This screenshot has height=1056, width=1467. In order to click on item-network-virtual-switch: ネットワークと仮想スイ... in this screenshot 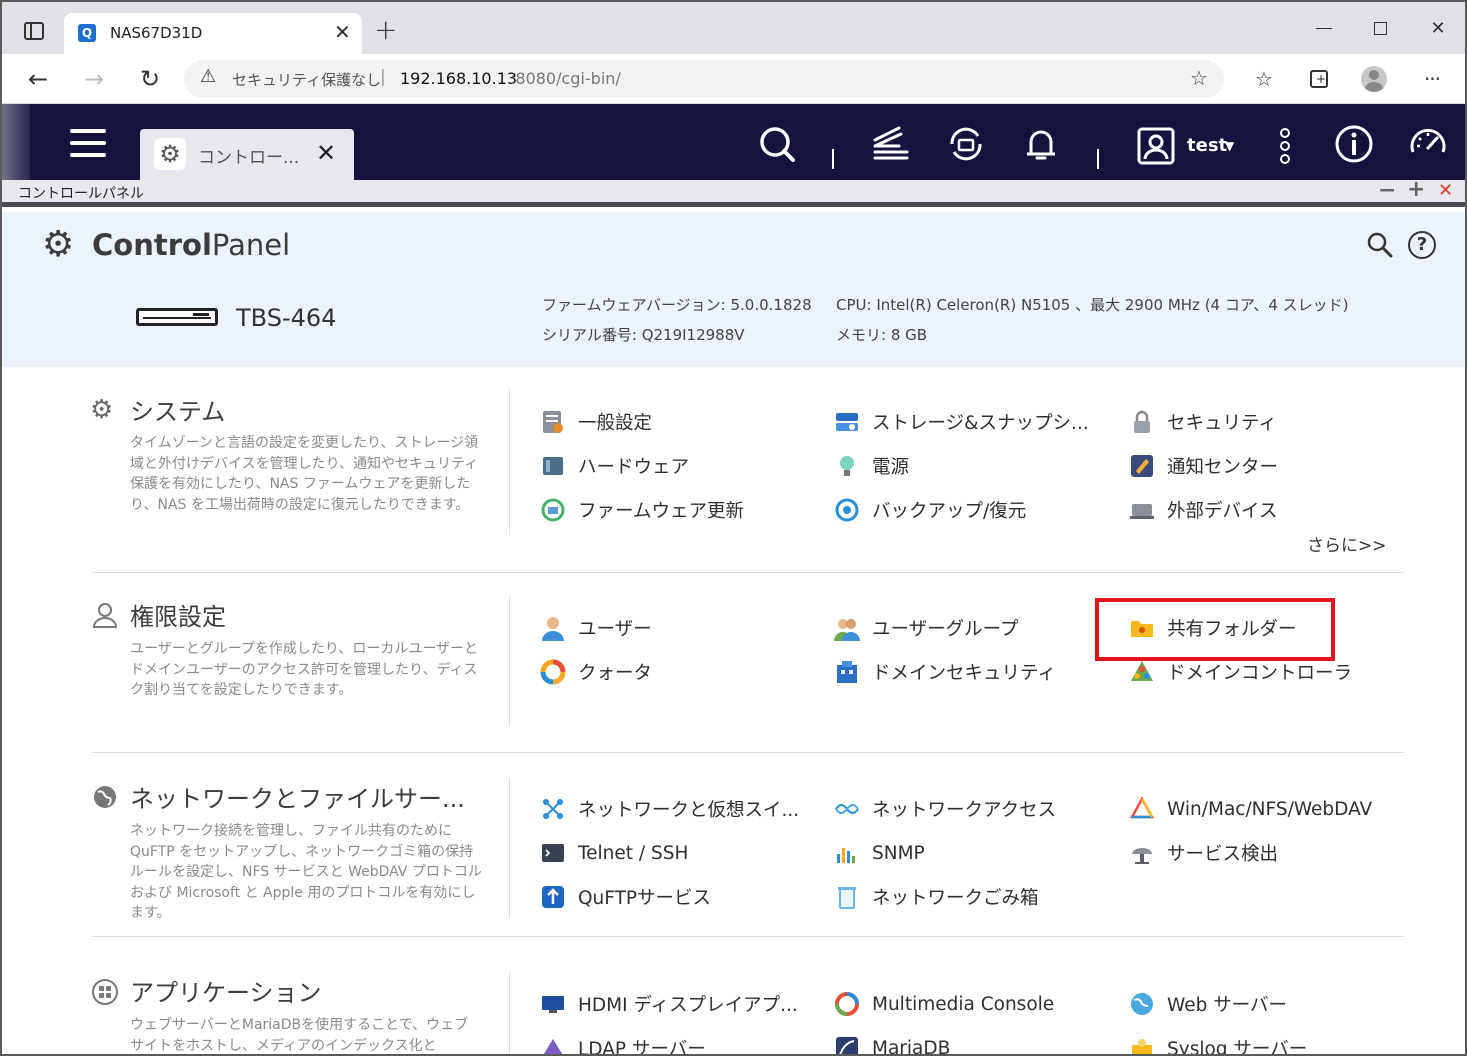, I will do `click(669, 809)`.